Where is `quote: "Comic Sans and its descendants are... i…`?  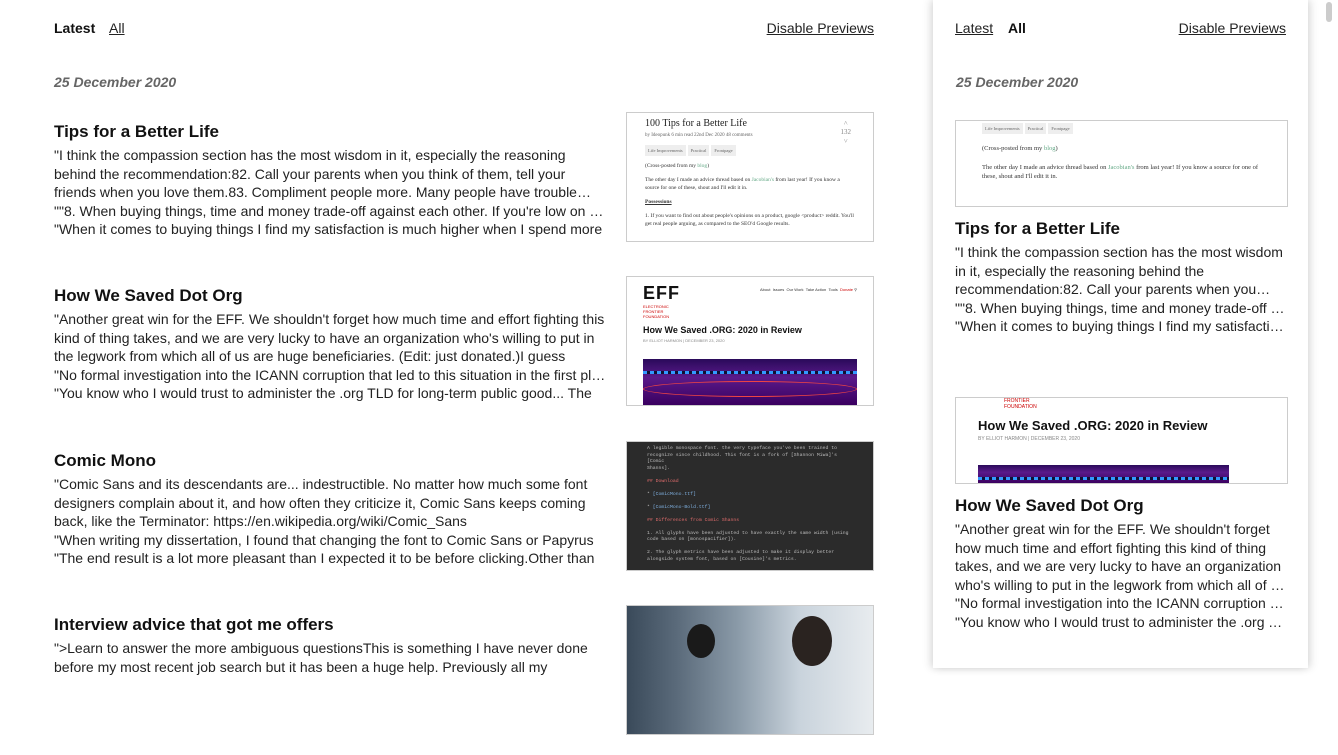 quote: "Comic Sans and its descendants are... i… is located at coordinates (332, 503).